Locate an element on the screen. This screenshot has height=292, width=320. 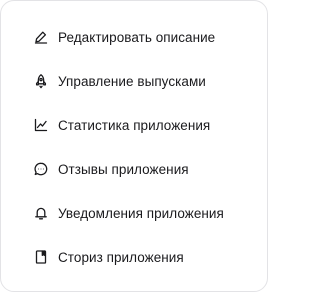
menu-item-label: Статистика приложения is located at coordinates (134, 125).